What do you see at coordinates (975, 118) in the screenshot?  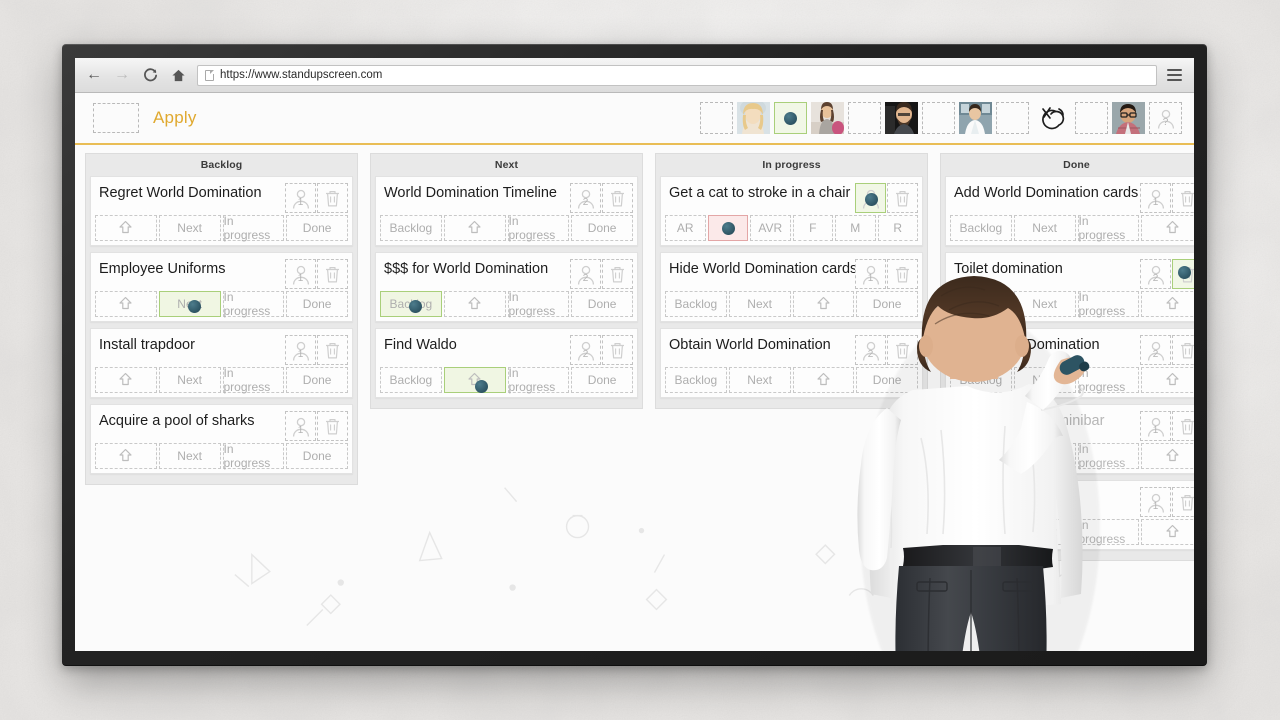 I see `avatar-man-in-shop` at bounding box center [975, 118].